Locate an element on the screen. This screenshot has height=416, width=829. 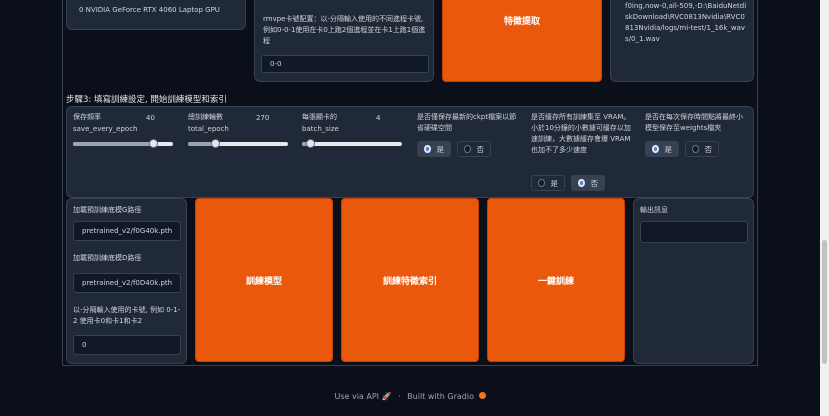
train-model-button: 訓練模型 is located at coordinates (264, 280).